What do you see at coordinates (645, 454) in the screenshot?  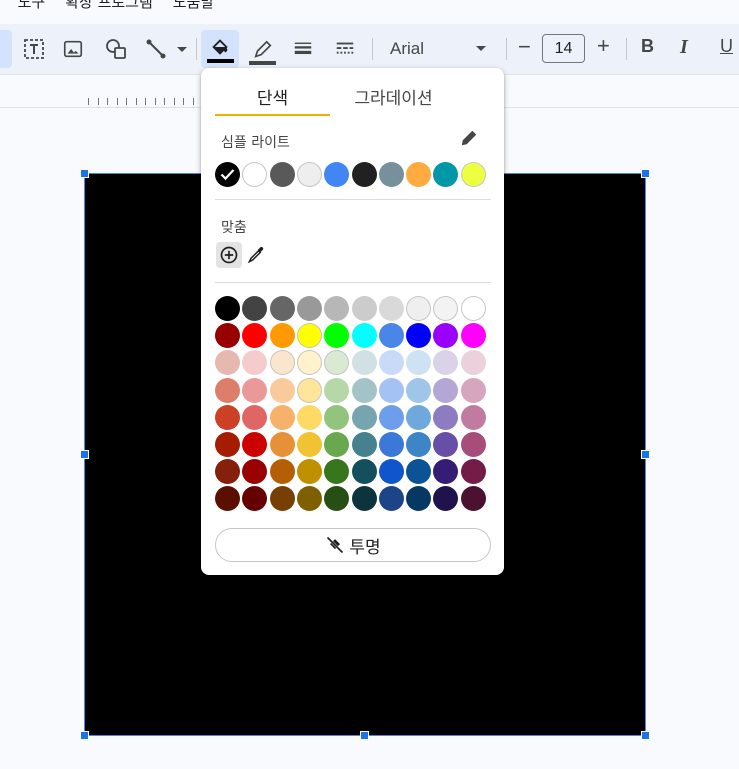 I see `resize-handle-right` at bounding box center [645, 454].